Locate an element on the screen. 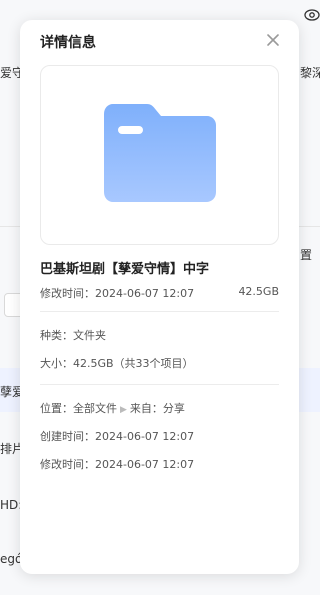 The height and width of the screenshot is (595, 320). close-icon is located at coordinates (273, 40).